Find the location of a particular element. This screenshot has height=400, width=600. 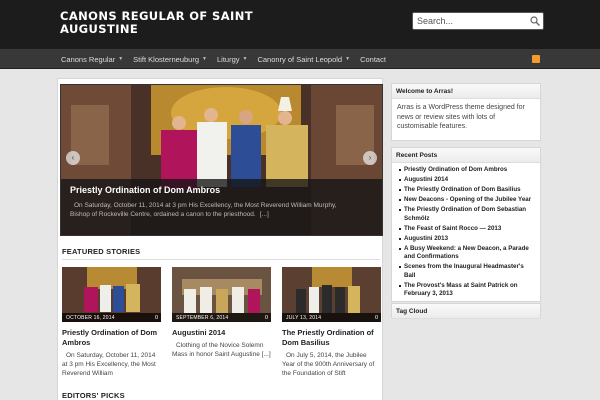

divider is located at coordinates (221, 259).